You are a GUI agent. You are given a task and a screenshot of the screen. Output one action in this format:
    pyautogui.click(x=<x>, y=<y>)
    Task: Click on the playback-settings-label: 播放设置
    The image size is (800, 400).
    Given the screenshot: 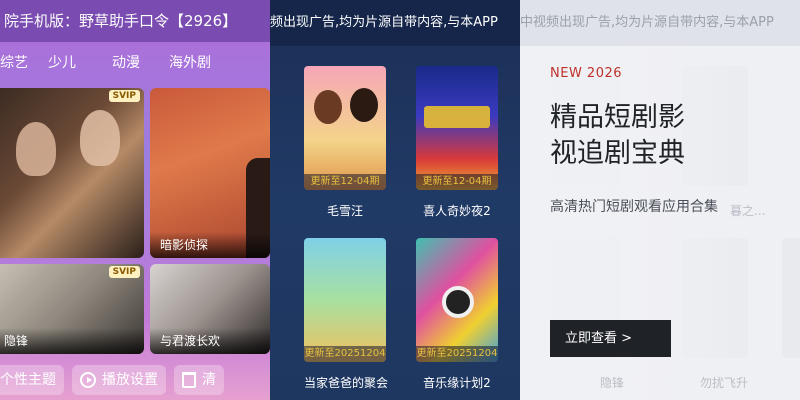 What is the action you would take?
    pyautogui.click(x=130, y=380)
    